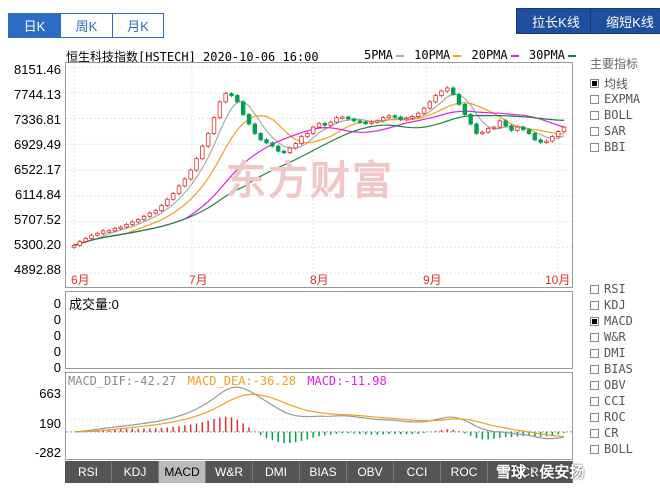 The width and height of the screenshot is (660, 490). I want to click on month-label: 8月, so click(319, 280).